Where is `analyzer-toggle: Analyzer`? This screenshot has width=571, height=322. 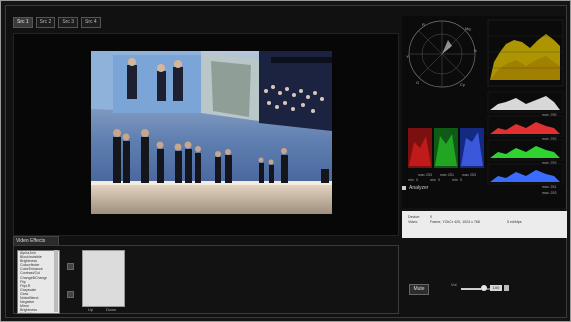 analyzer-toggle: Analyzer is located at coordinates (415, 188).